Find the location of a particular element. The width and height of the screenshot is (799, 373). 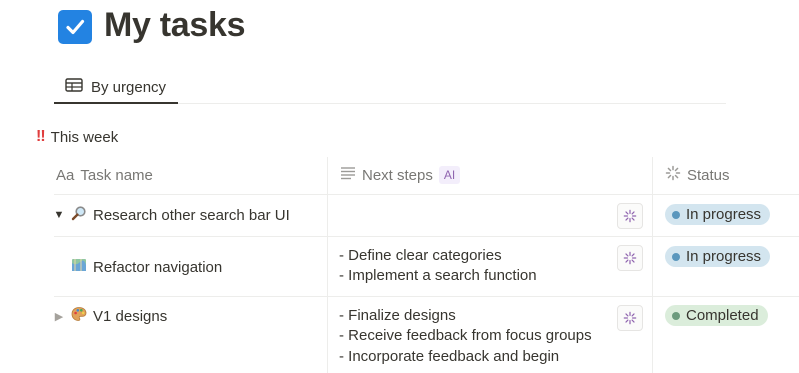

text-property-icon: Aa is located at coordinates (65, 175).